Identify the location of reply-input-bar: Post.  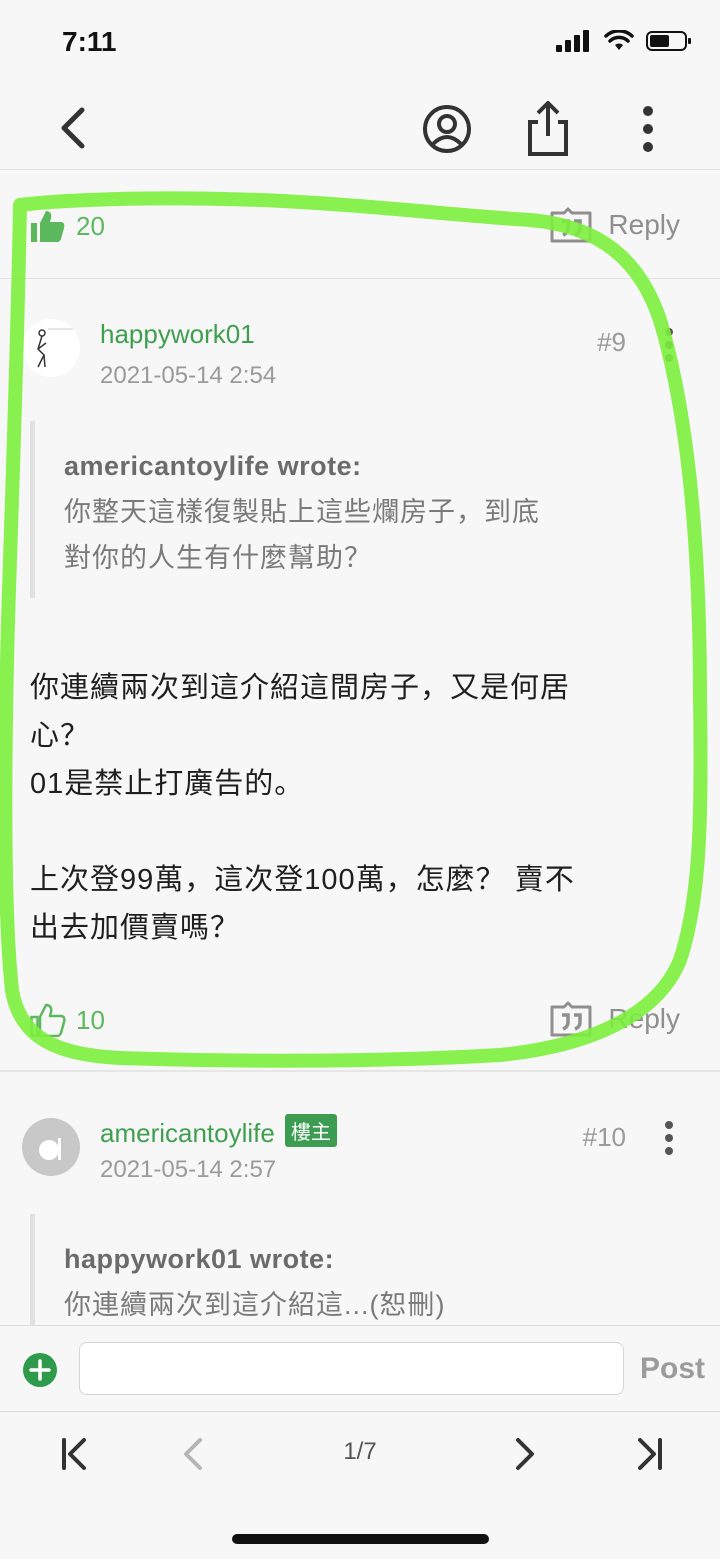
(360, 1368).